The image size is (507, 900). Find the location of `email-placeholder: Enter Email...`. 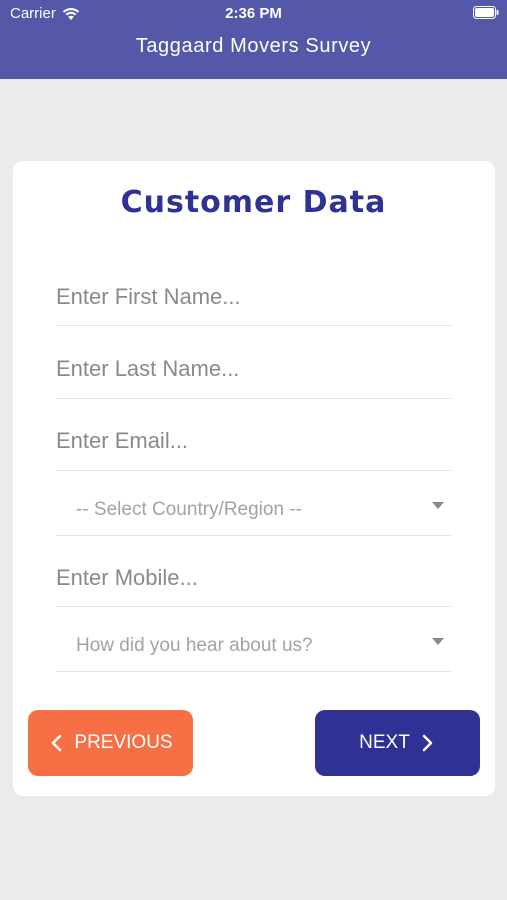

email-placeholder: Enter Email... is located at coordinates (122, 440).